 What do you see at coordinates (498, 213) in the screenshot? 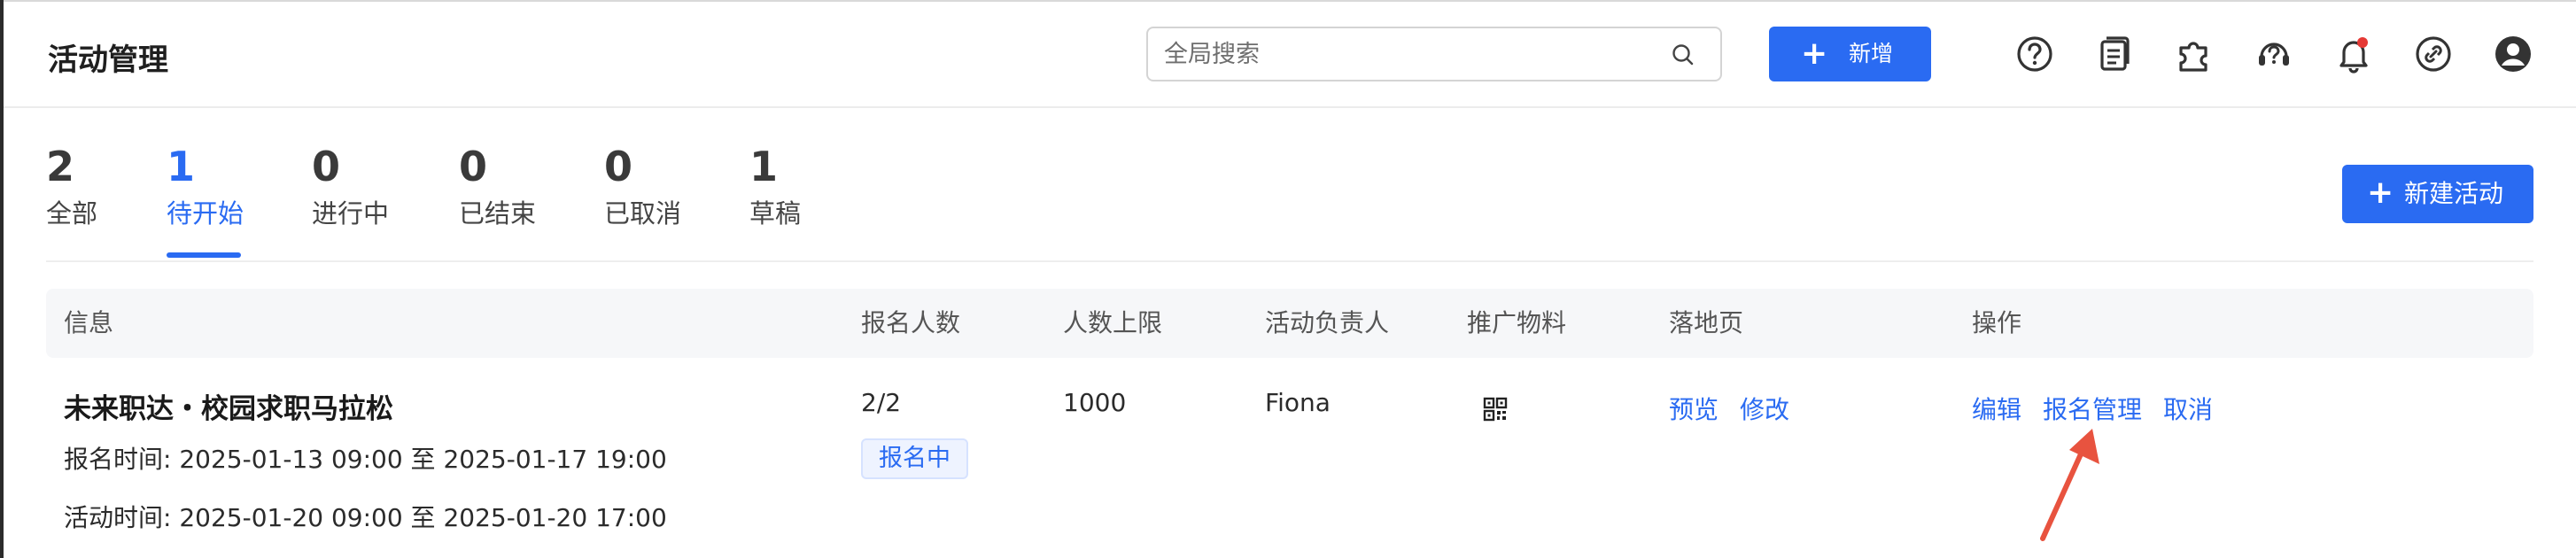
I see `tab-label: 已结束` at bounding box center [498, 213].